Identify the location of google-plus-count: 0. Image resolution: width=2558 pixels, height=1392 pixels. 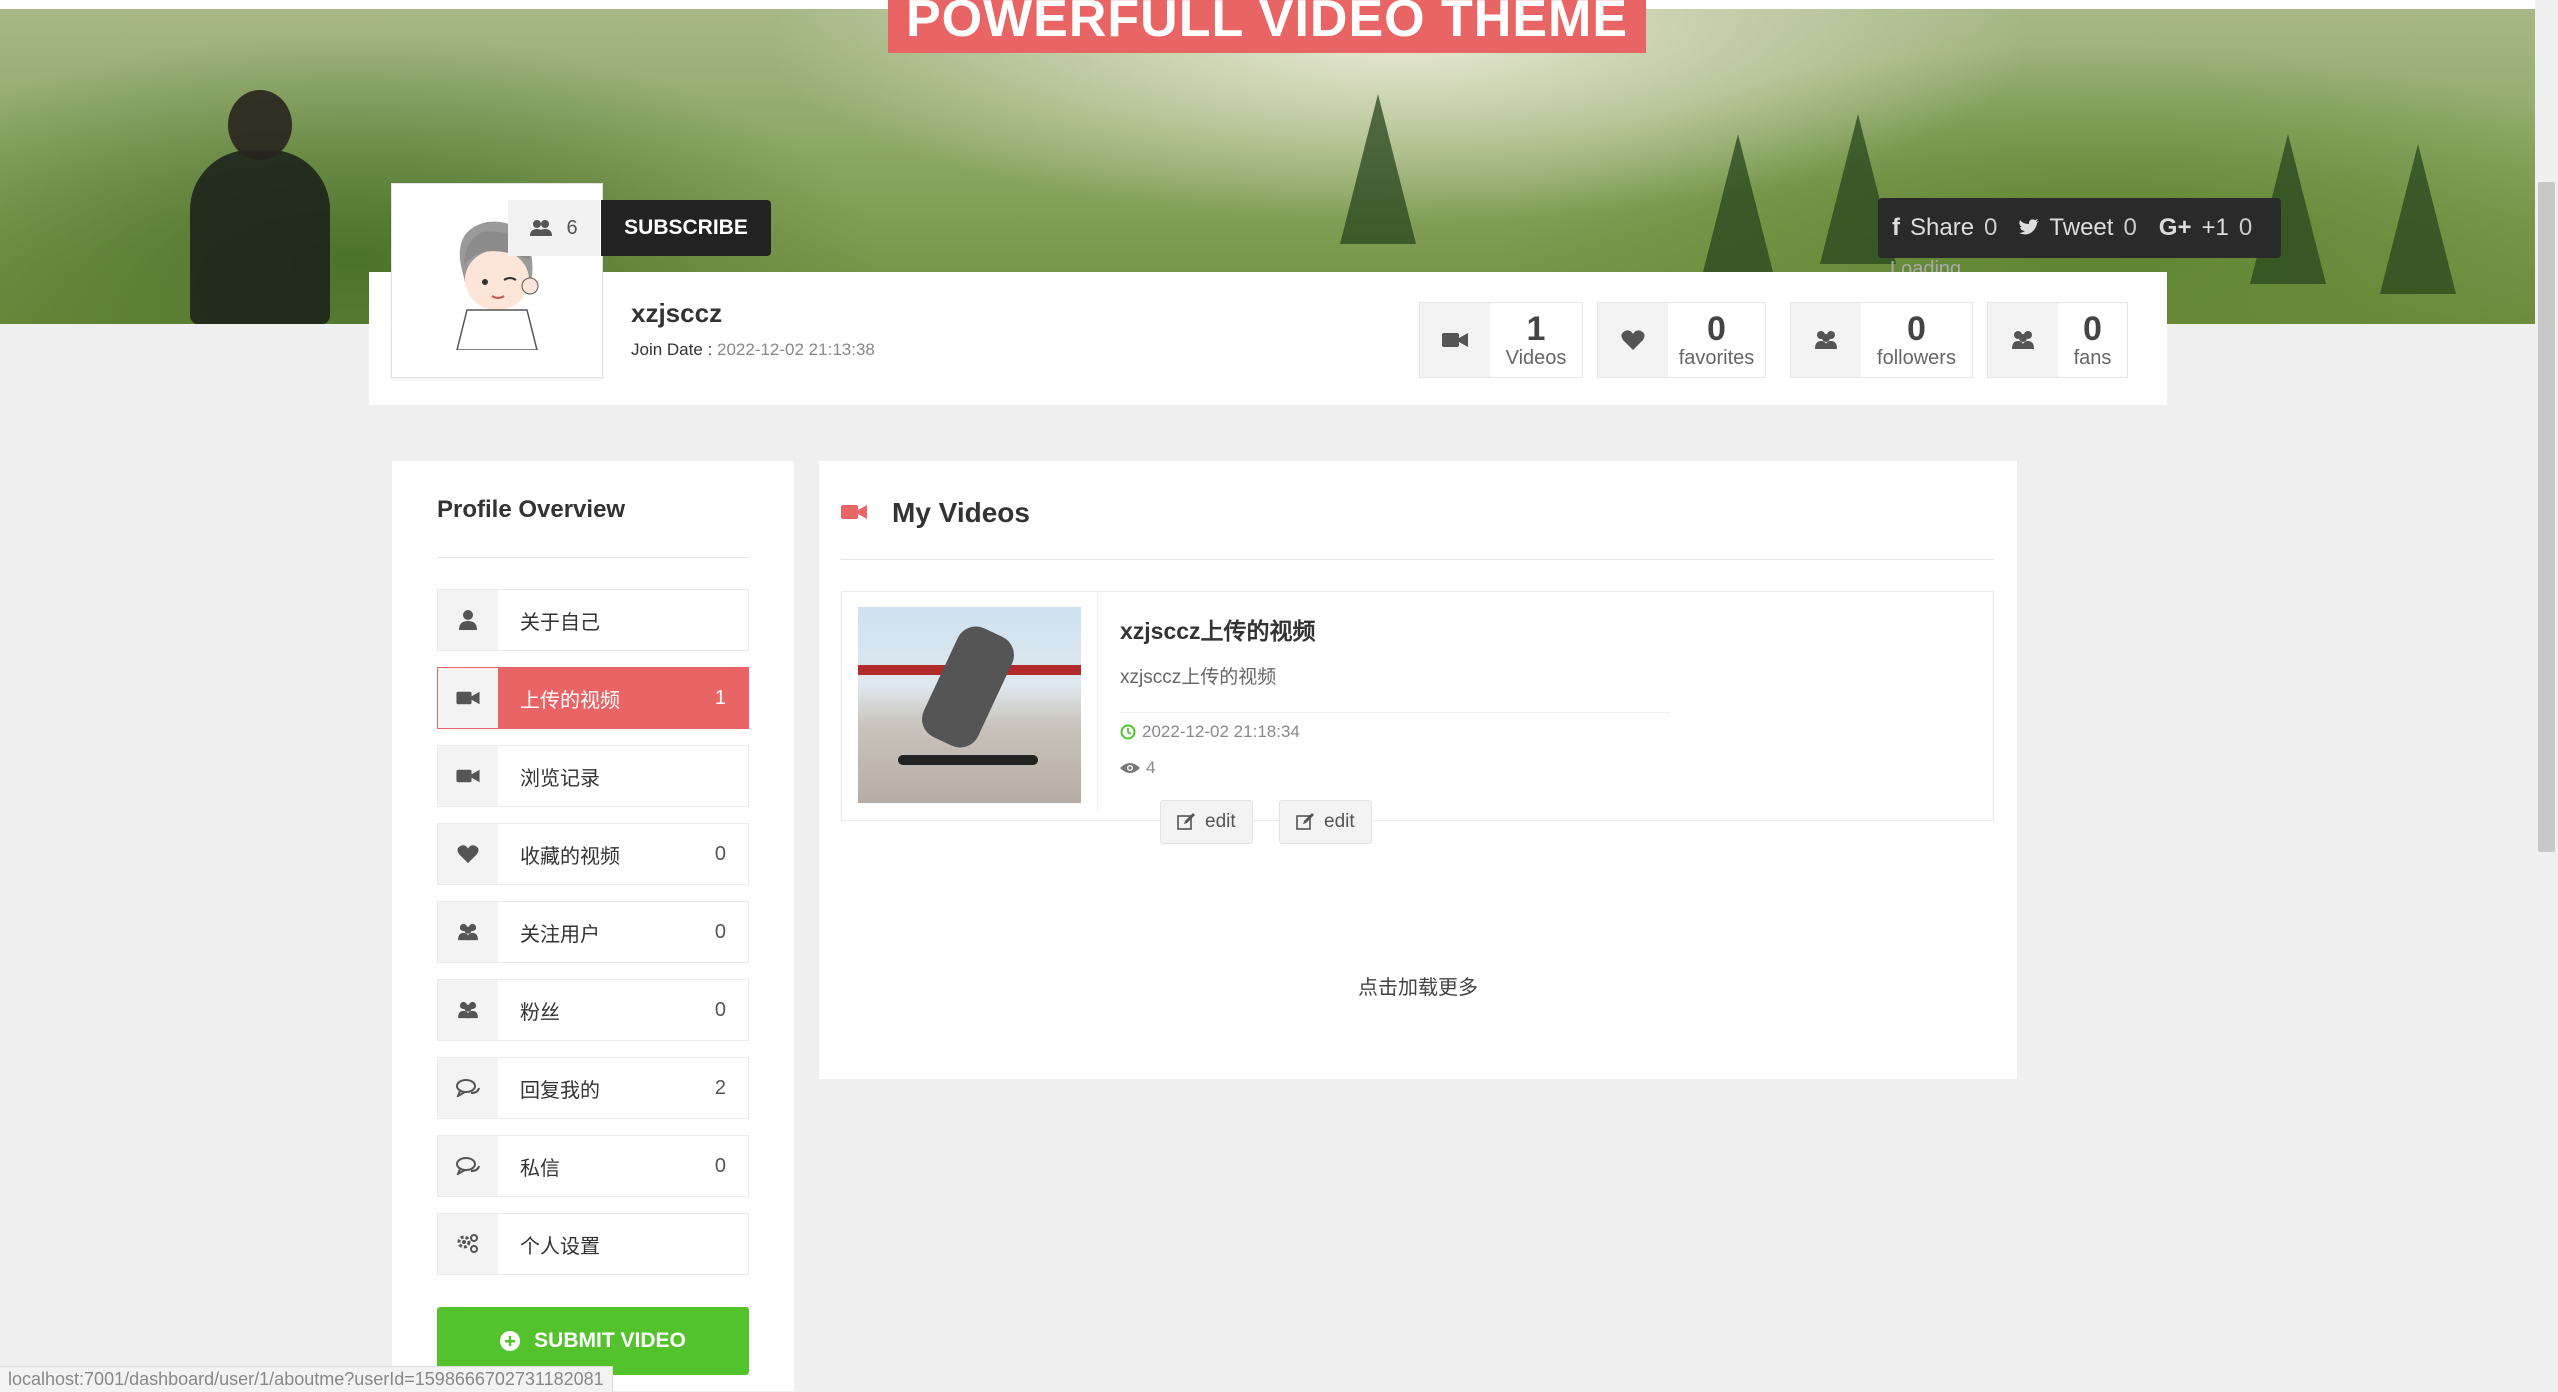
(2245, 227).